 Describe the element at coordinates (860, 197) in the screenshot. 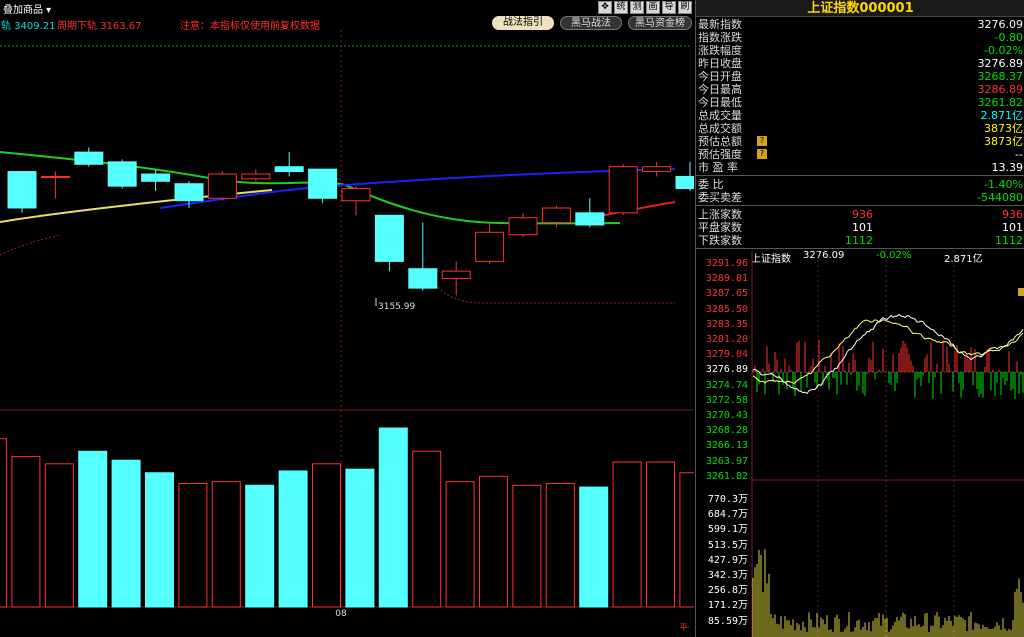

I see `order-diff-row: 委买卖差 -544080` at that location.